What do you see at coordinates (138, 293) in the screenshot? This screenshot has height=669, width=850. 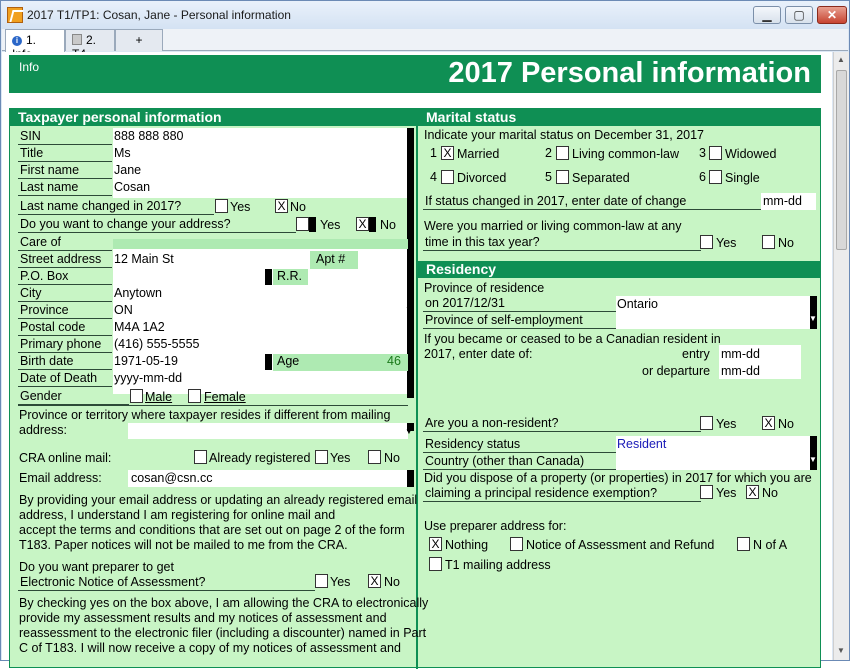 I see `city-field: Anytown` at bounding box center [138, 293].